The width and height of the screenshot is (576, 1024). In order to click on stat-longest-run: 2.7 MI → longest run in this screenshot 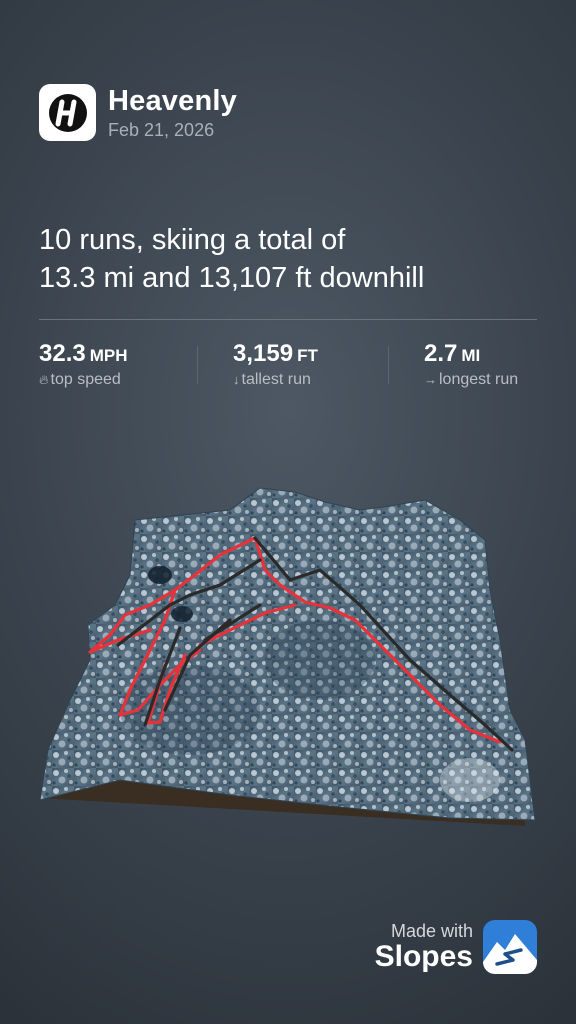, I will do `click(471, 364)`.